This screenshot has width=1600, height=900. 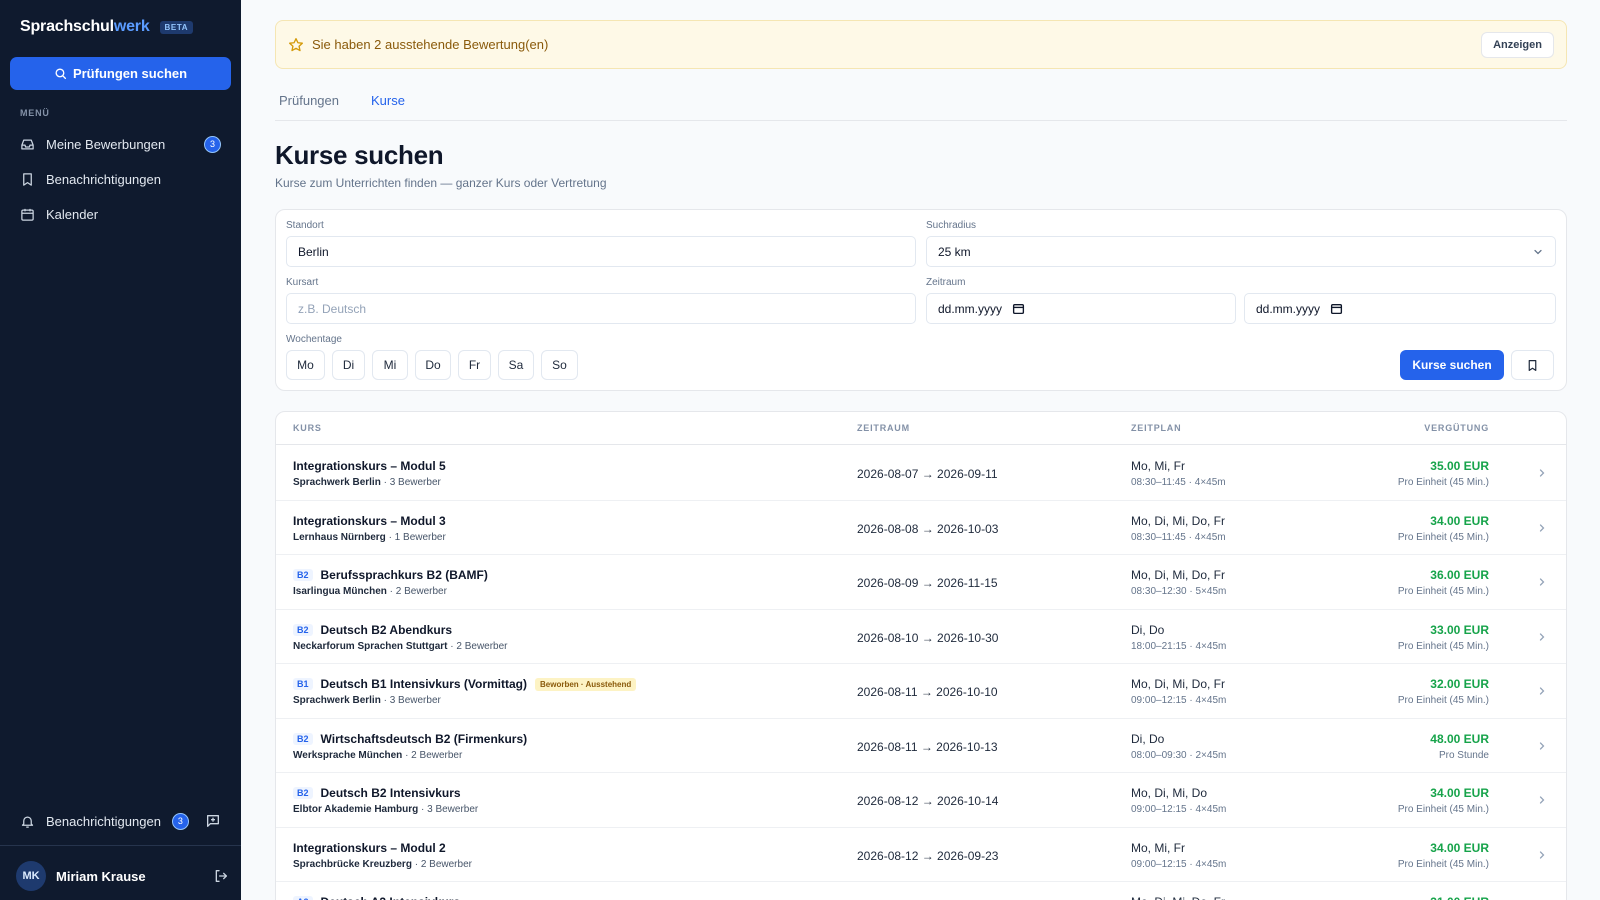 I want to click on course-name: Wirtschaftsdeutsch B2 (Firmenkurs), so click(x=424, y=738).